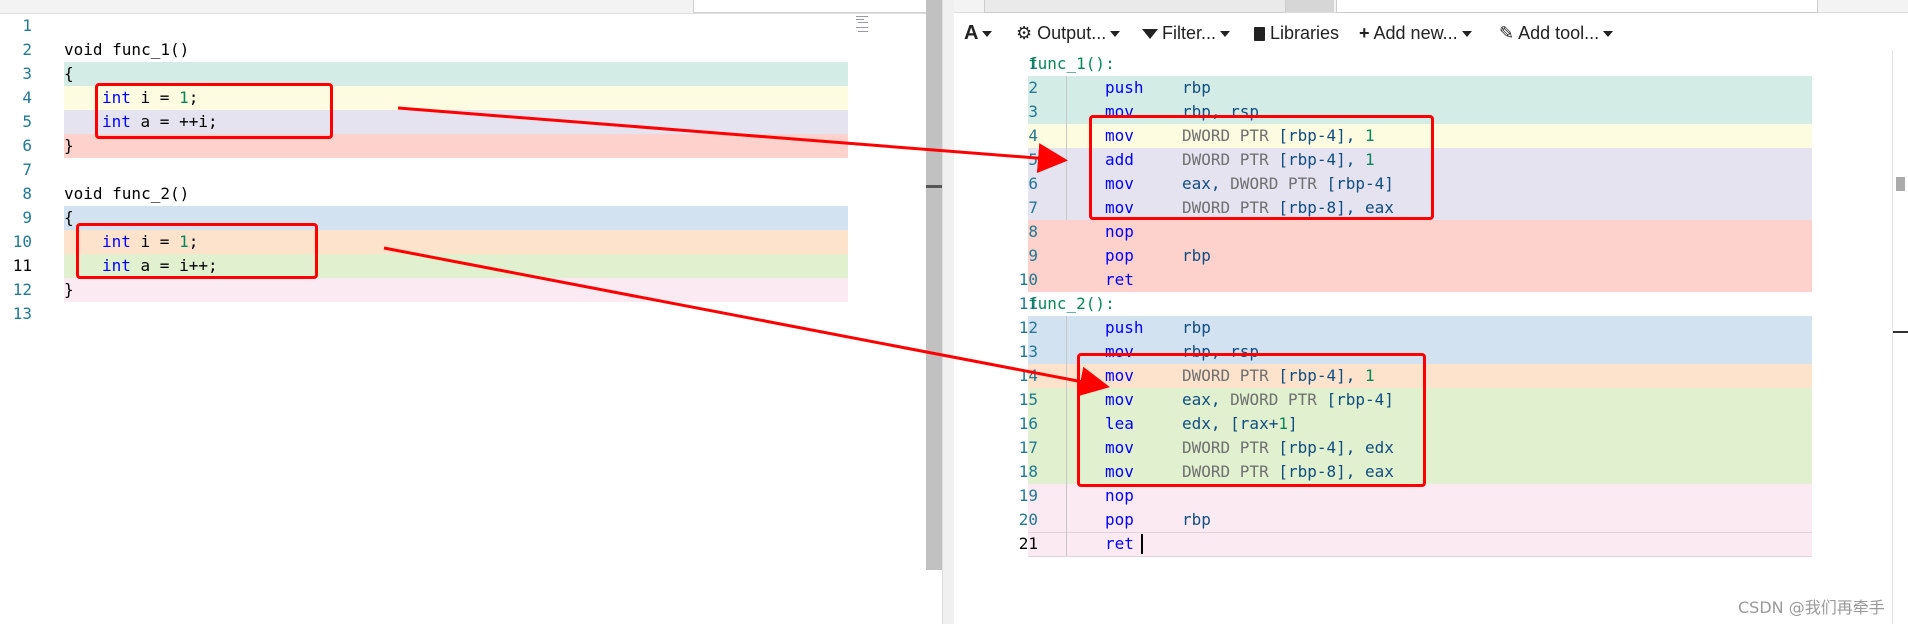  I want to click on arrow-func2, so click(746, 321).